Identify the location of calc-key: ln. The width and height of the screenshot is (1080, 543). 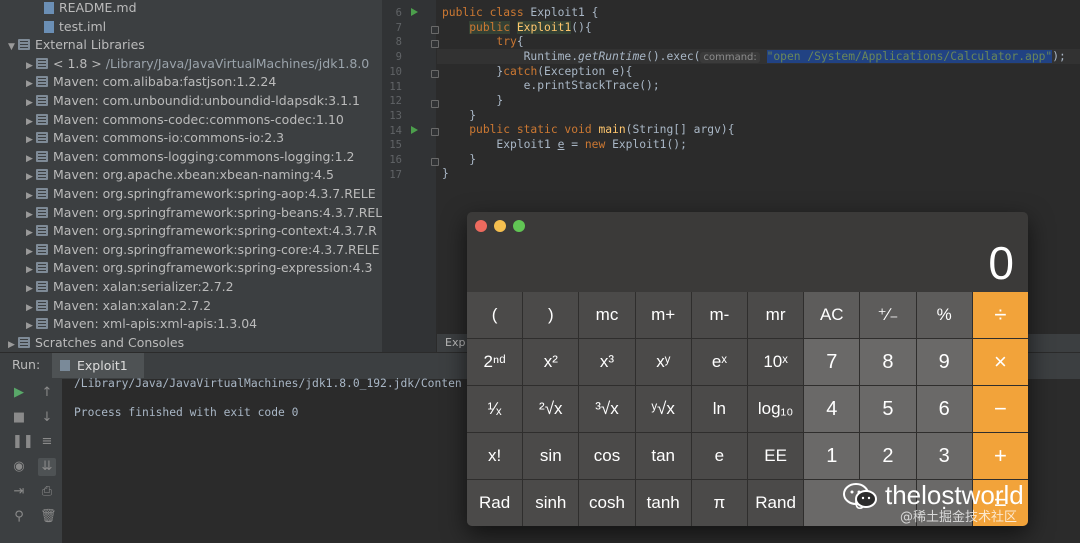
(719, 409).